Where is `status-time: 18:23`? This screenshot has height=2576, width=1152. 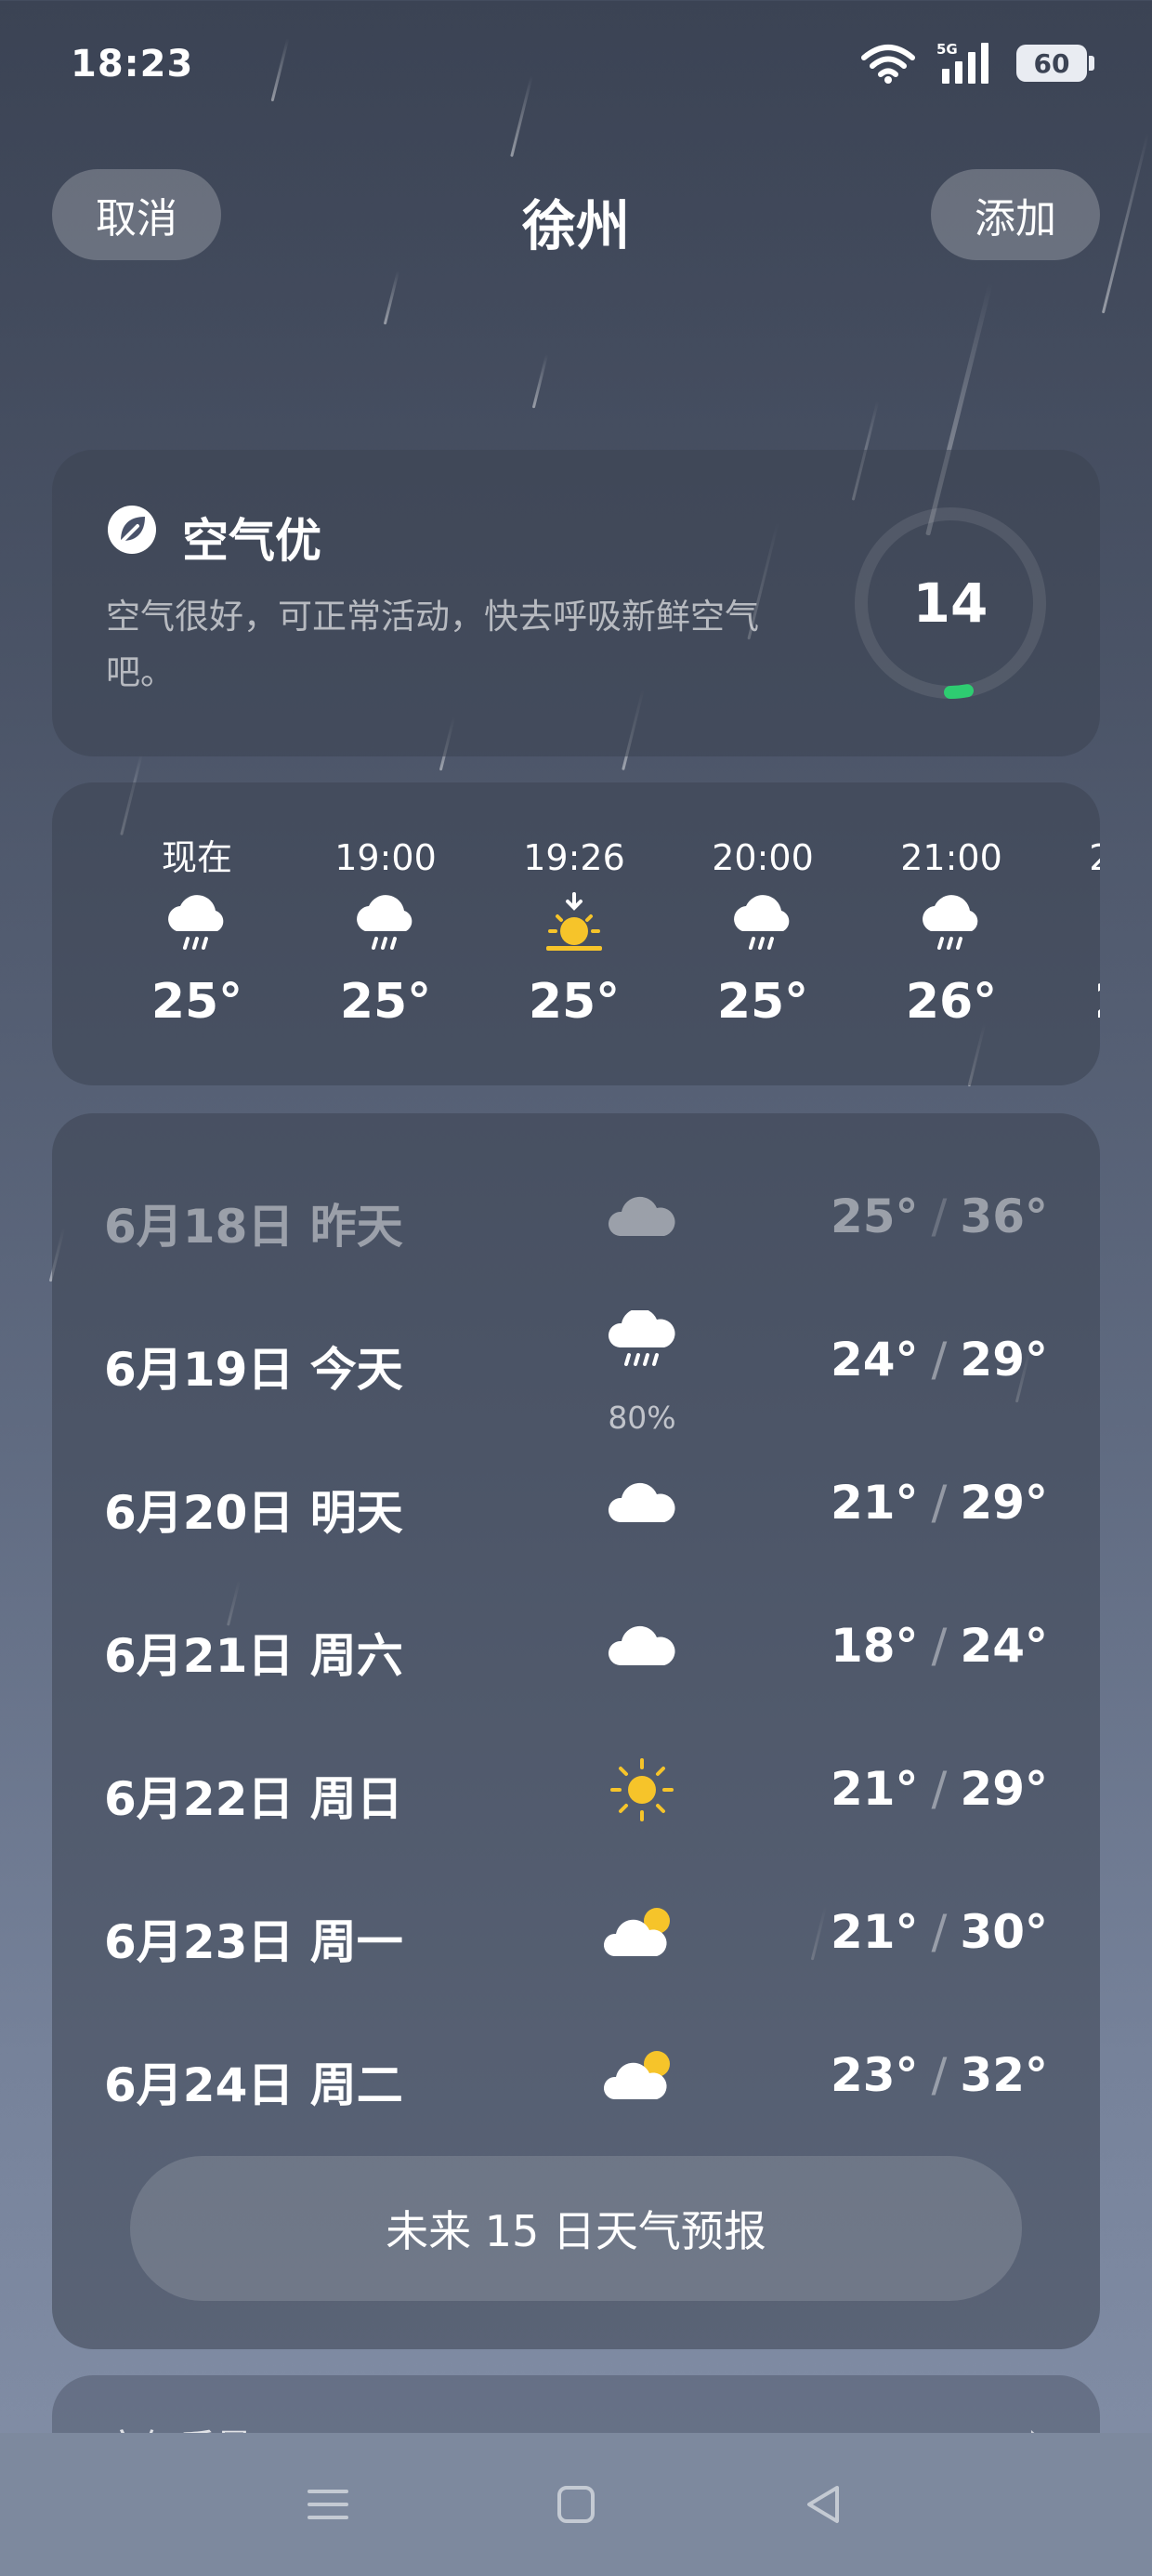 status-time: 18:23 is located at coordinates (132, 64).